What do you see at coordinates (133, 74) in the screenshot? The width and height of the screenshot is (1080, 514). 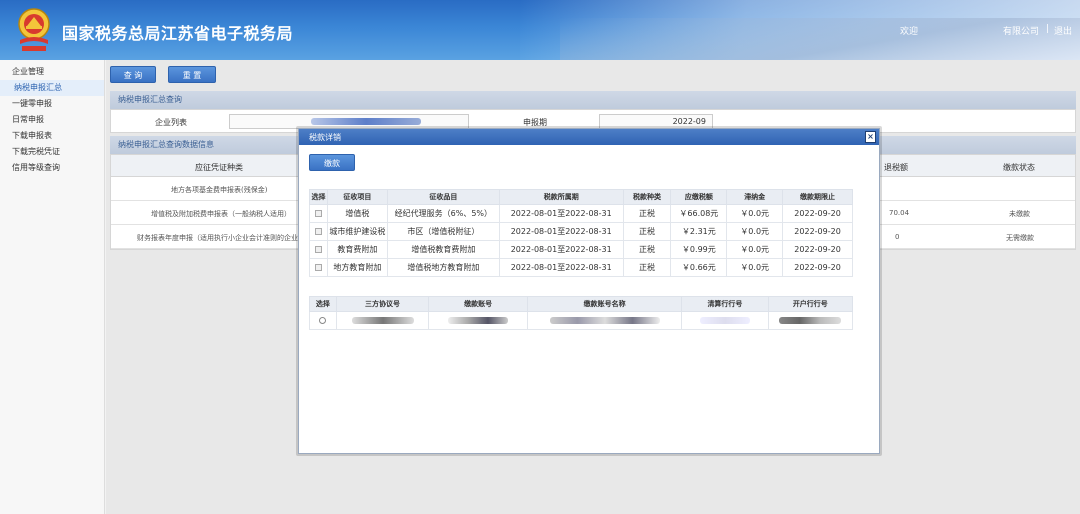 I see `query-button: 查 询` at bounding box center [133, 74].